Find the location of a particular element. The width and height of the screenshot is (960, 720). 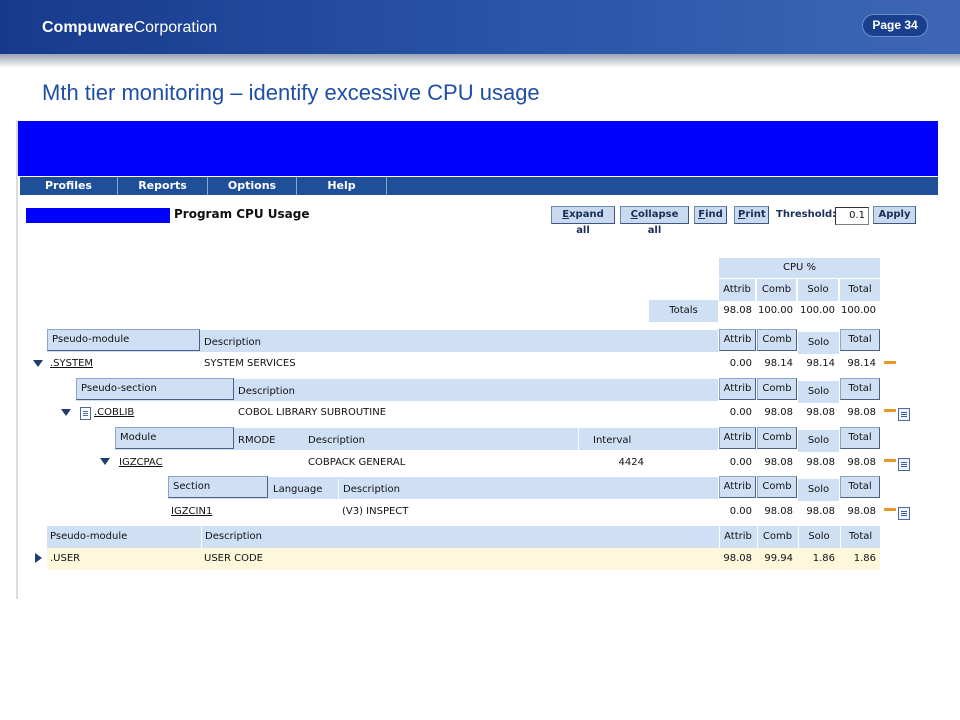

user-description: USER CODE is located at coordinates (233, 558).